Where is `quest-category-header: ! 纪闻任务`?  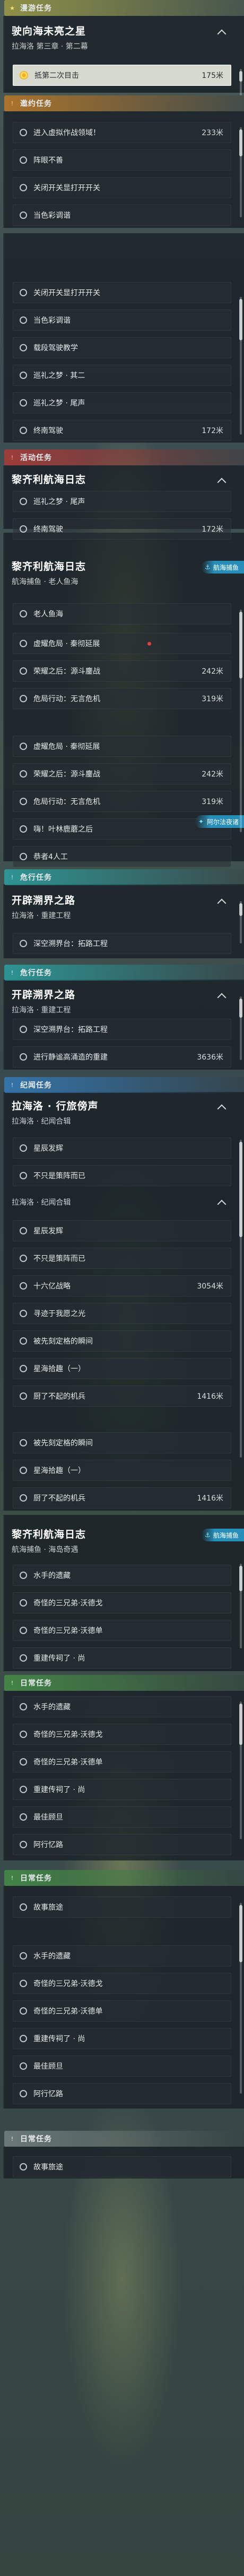
quest-category-header: ! 纪闻任务 is located at coordinates (124, 1085).